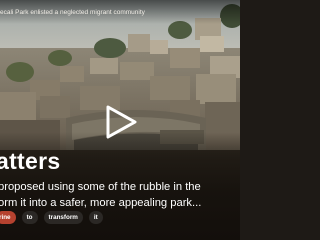 The width and height of the screenshot is (320, 240). I want to click on subtitle-line: proposed using some of the rubble in the, so click(100, 187).